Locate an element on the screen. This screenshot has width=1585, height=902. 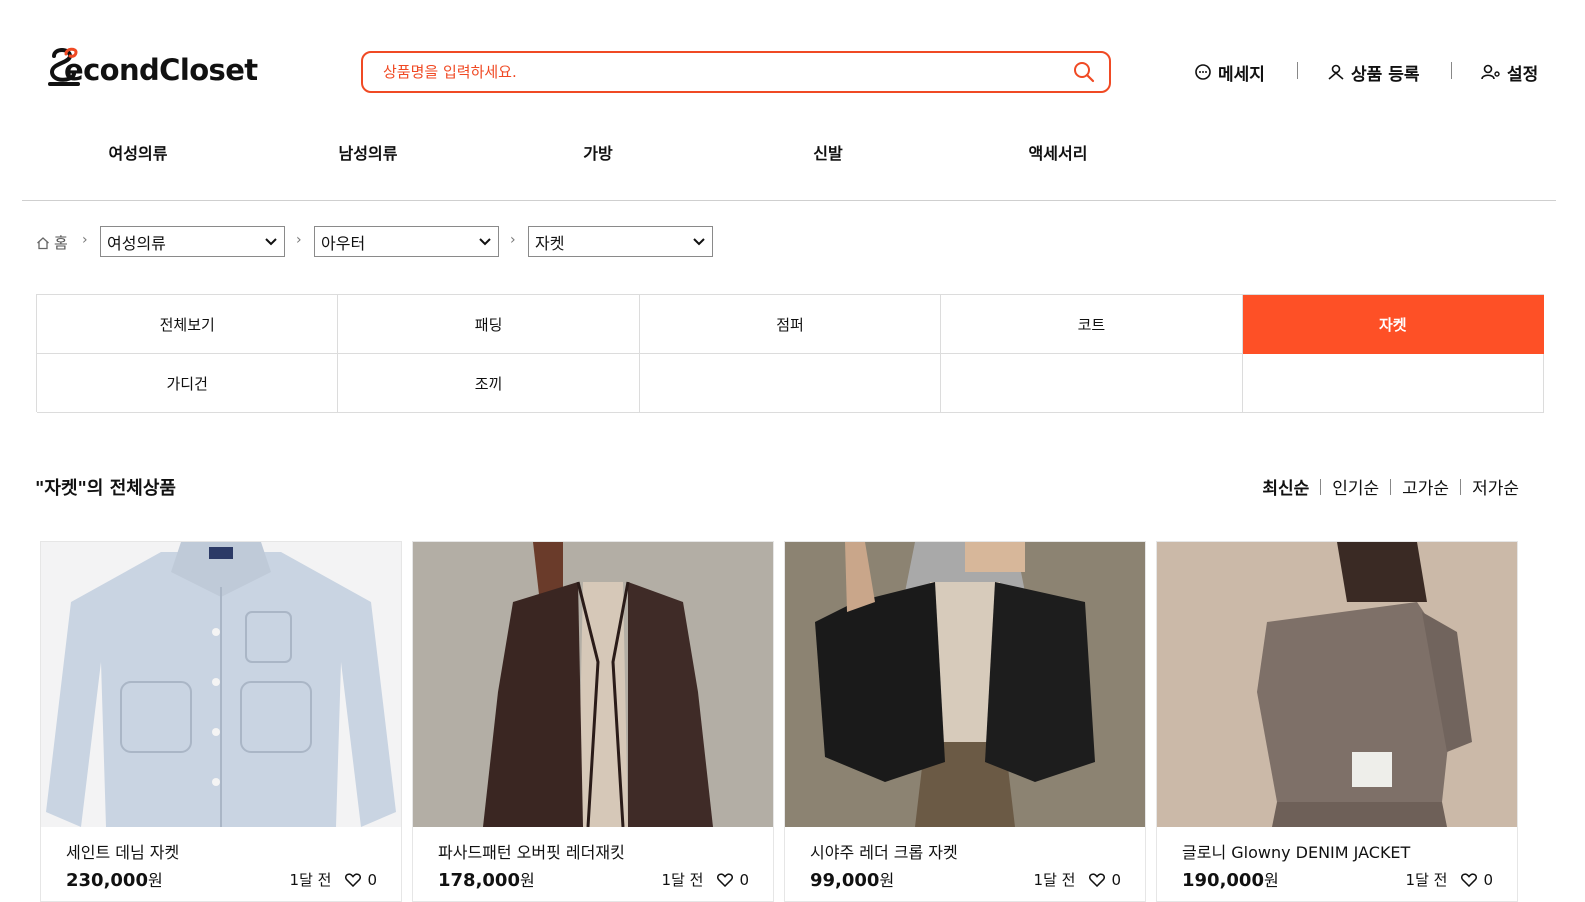
logo-text: econdCloset is located at coordinates (161, 70).